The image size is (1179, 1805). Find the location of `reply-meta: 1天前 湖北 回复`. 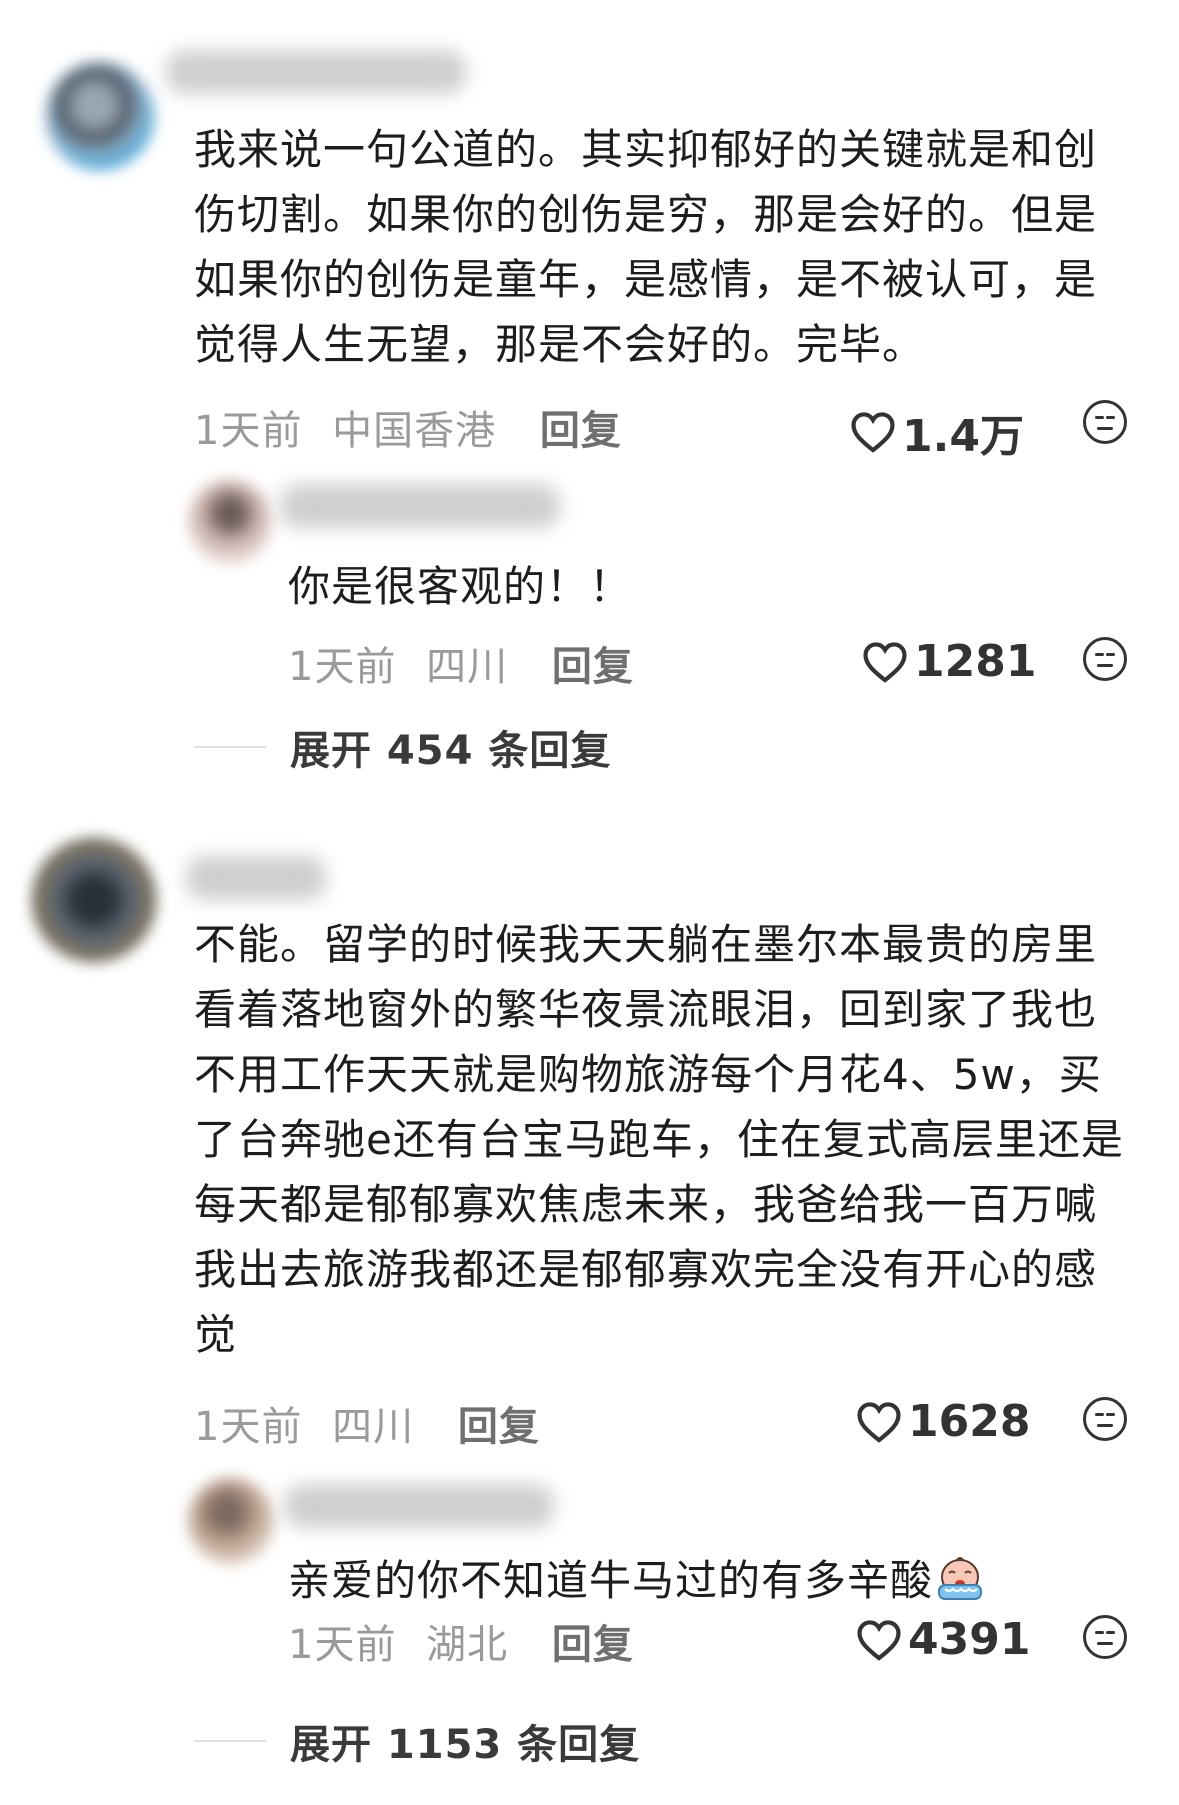

reply-meta: 1天前 湖北 回复 is located at coordinates (461, 1641).